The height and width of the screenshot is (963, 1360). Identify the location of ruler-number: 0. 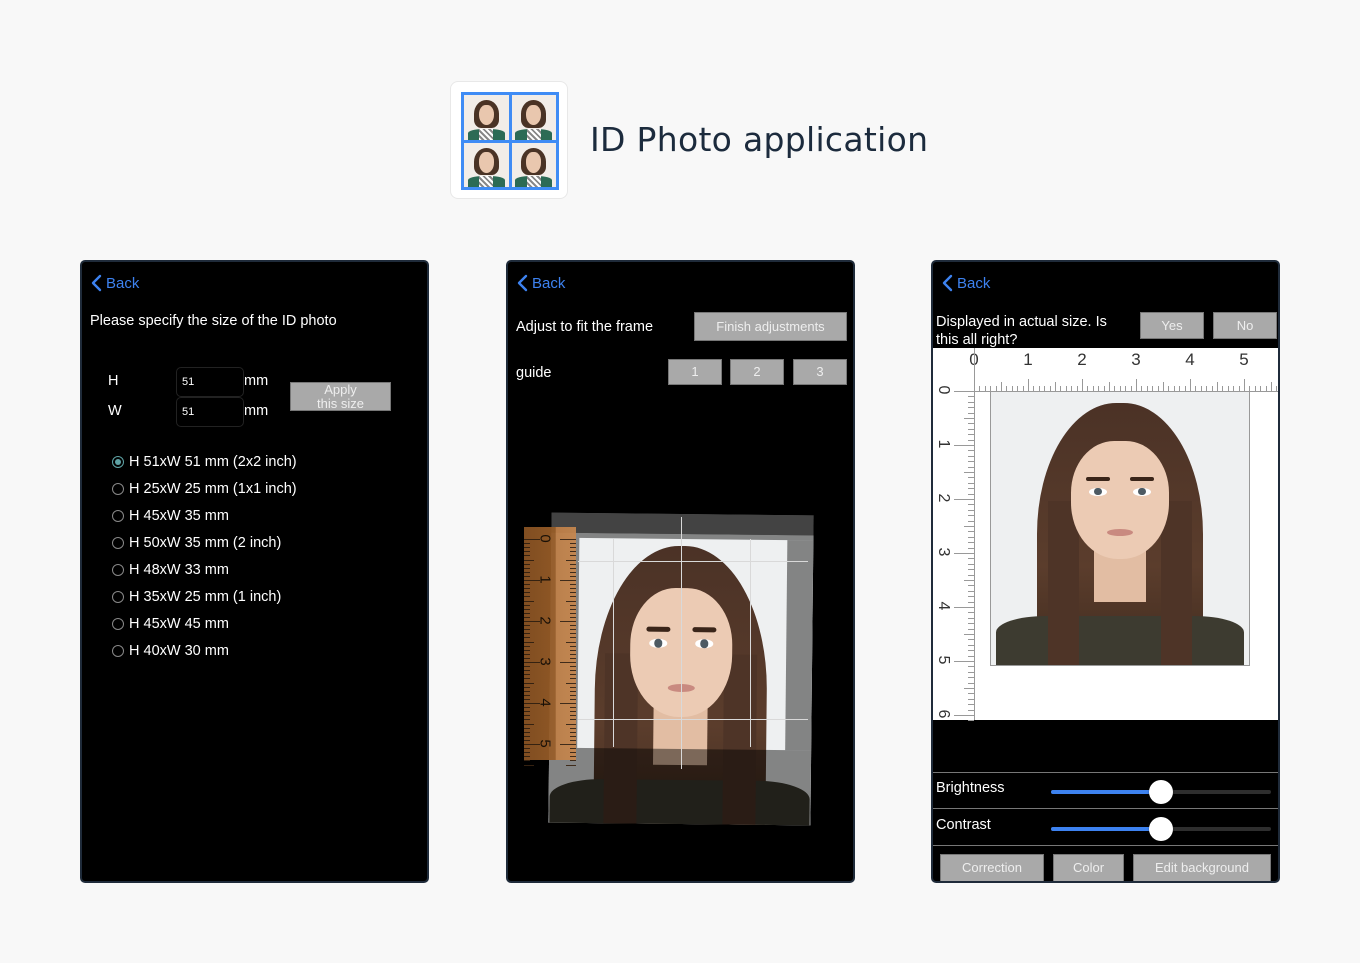
(943, 390).